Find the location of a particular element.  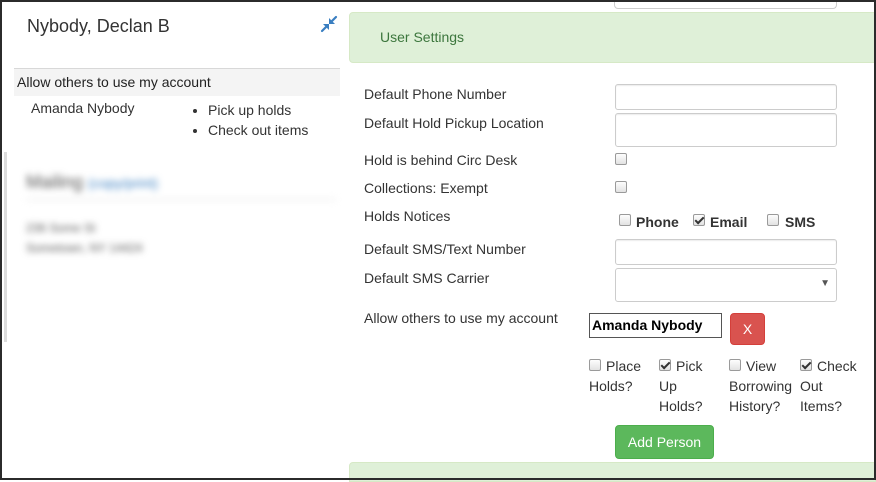

holds-notices-label: Holds Notices is located at coordinates (407, 216).